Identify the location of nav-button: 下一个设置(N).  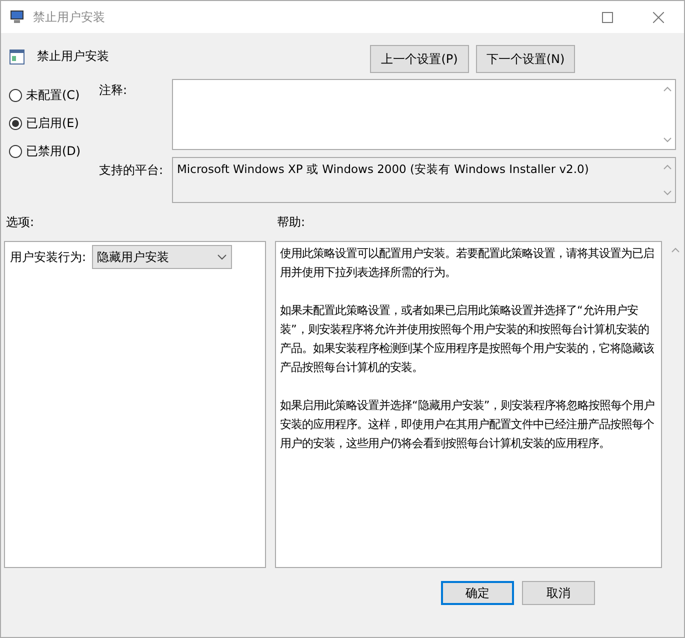
(525, 59).